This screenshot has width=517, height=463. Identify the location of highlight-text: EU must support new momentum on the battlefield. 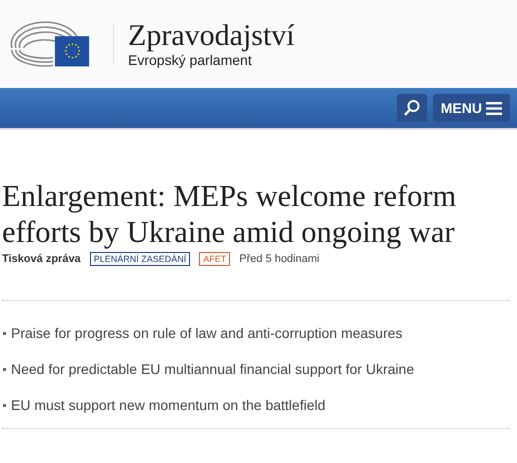
(168, 405).